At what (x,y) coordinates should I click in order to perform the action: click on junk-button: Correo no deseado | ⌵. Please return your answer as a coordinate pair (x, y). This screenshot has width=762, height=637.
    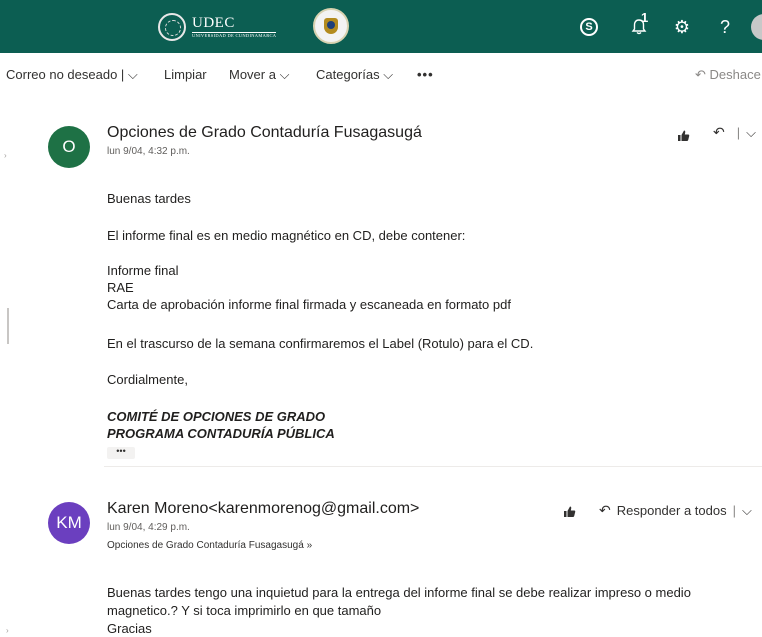
    Looking at the image, I should click on (72, 75).